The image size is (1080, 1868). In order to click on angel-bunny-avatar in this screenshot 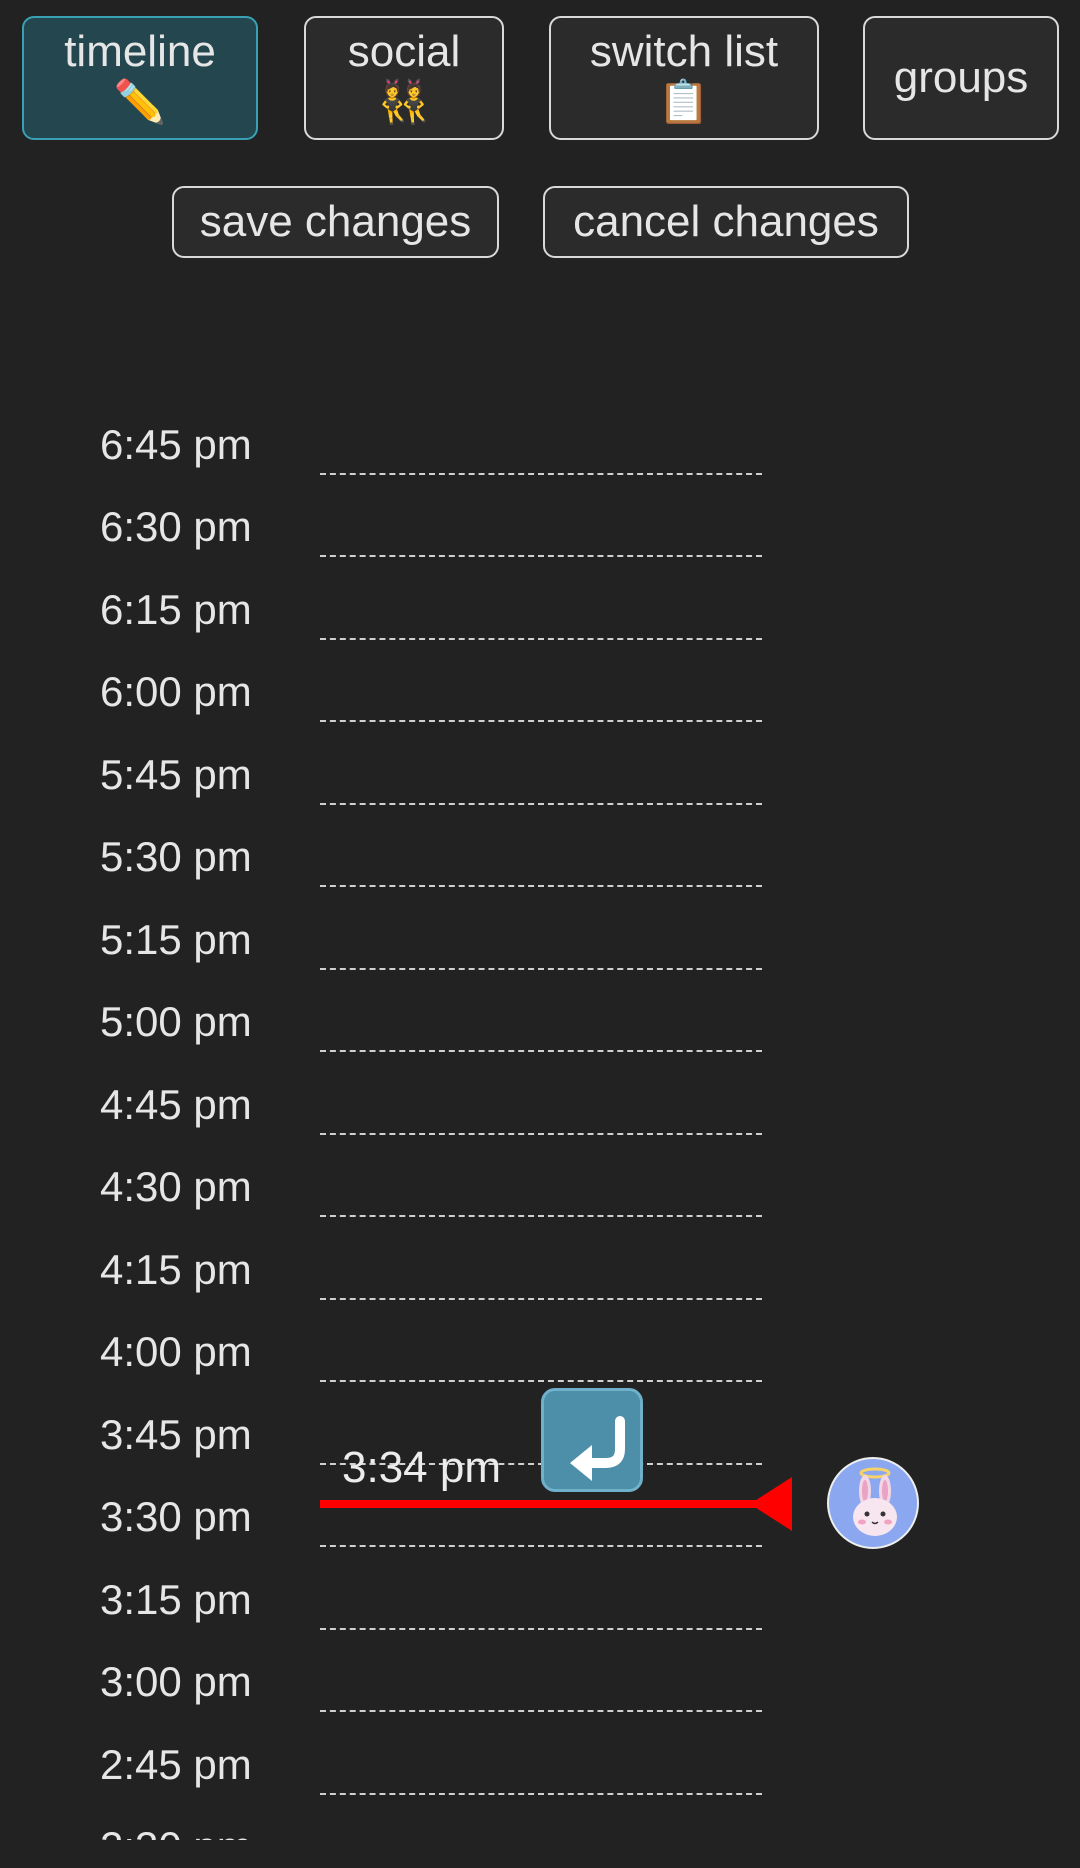, I will do `click(873, 1503)`.